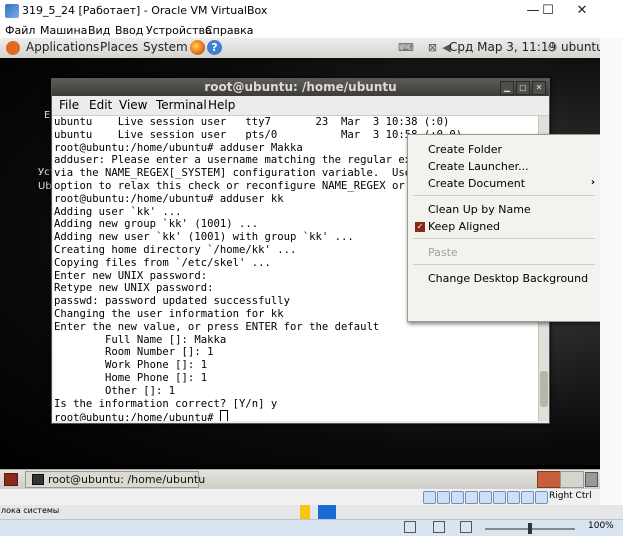  Describe the element at coordinates (214, 47) in the screenshot. I see `help-icon: ?` at that location.